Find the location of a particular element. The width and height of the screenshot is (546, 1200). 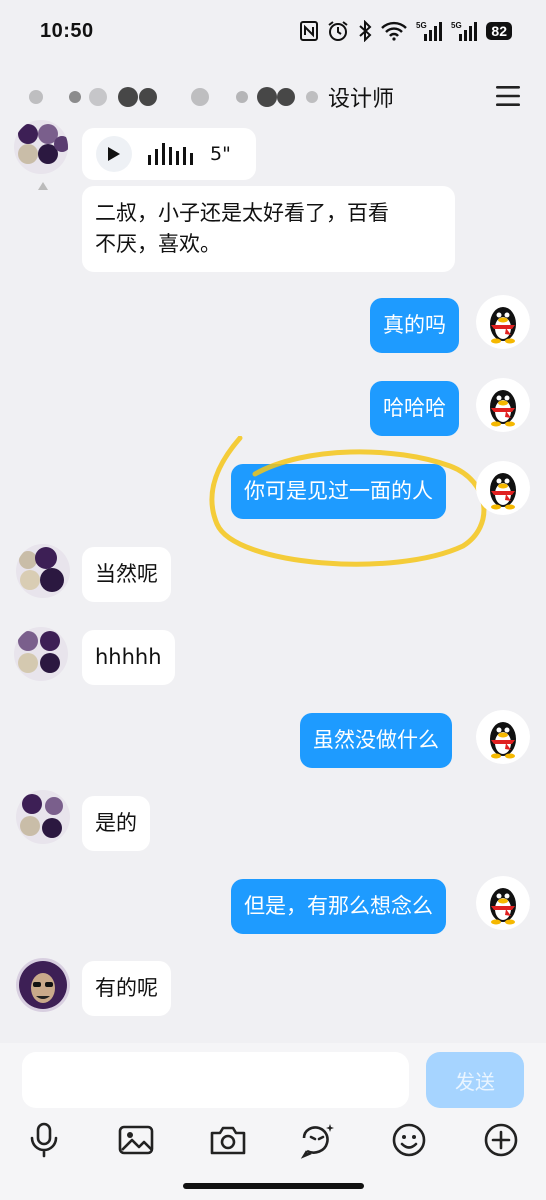

nfc-icon is located at coordinates (309, 31).